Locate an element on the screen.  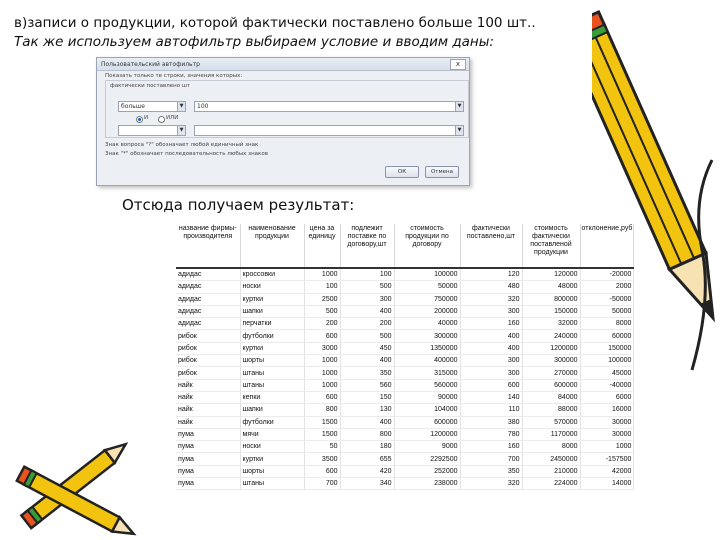
table-cell: 400000 is located at coordinates (427, 361).